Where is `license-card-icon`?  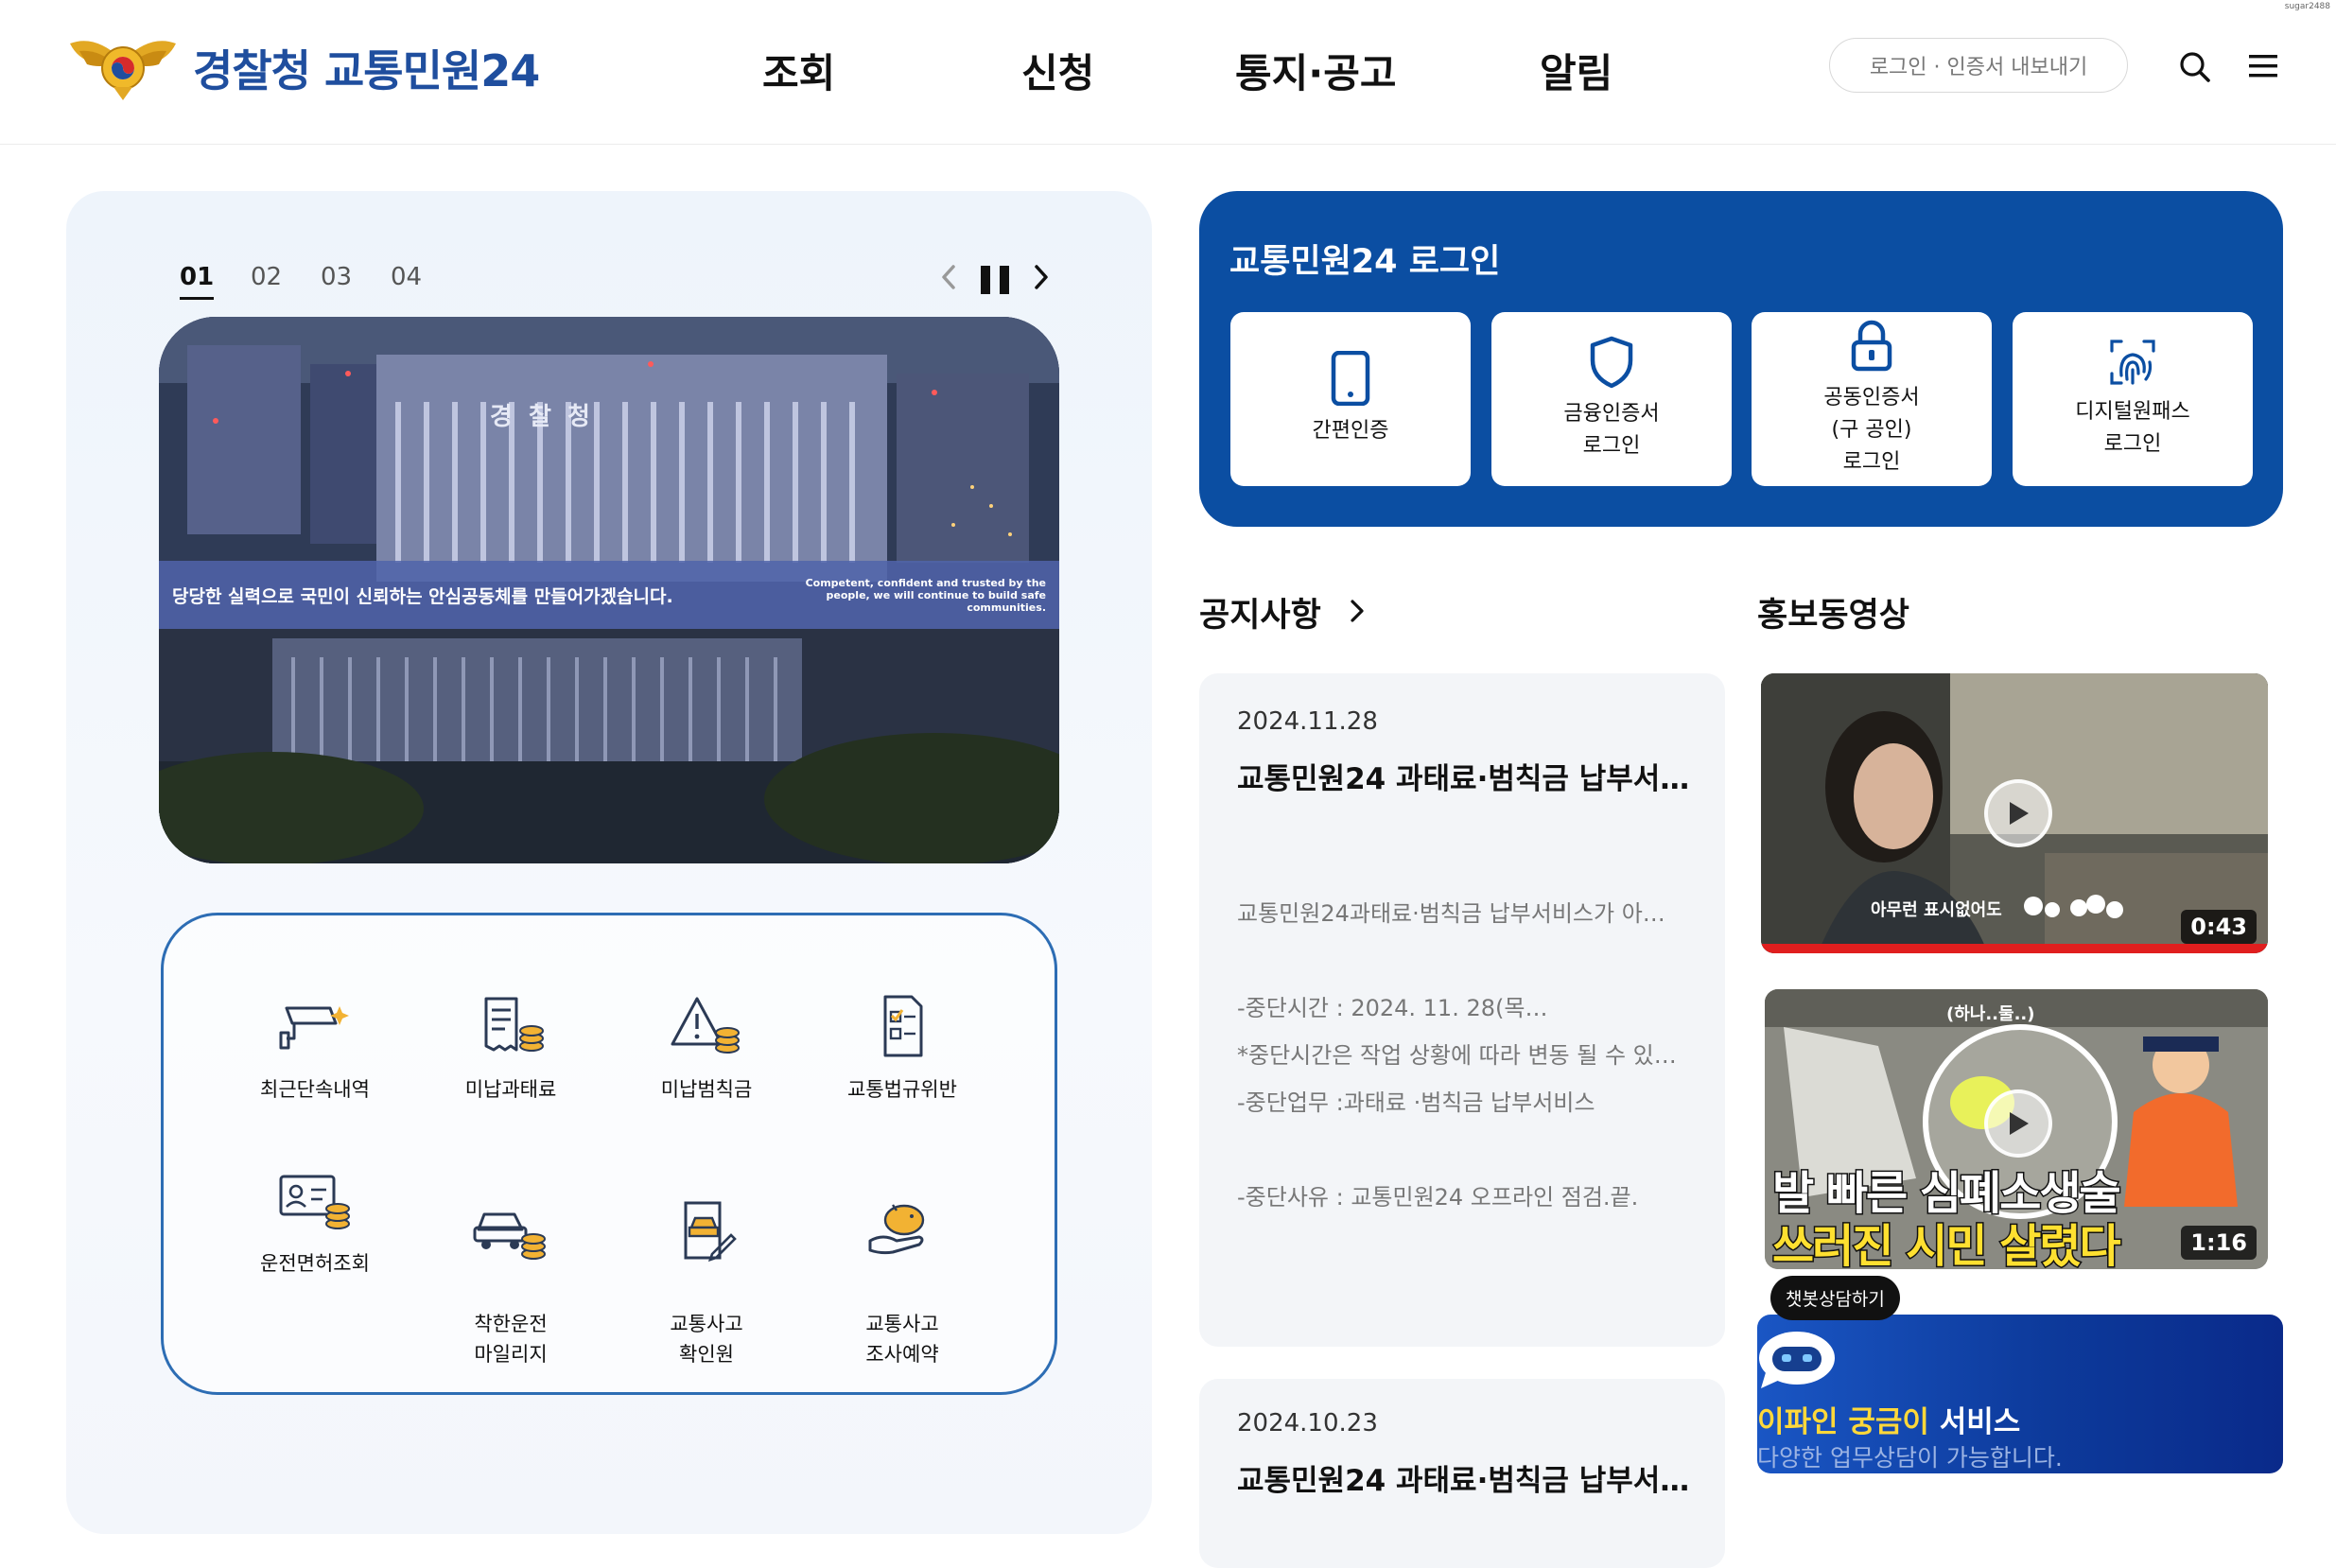 license-card-icon is located at coordinates (314, 1202).